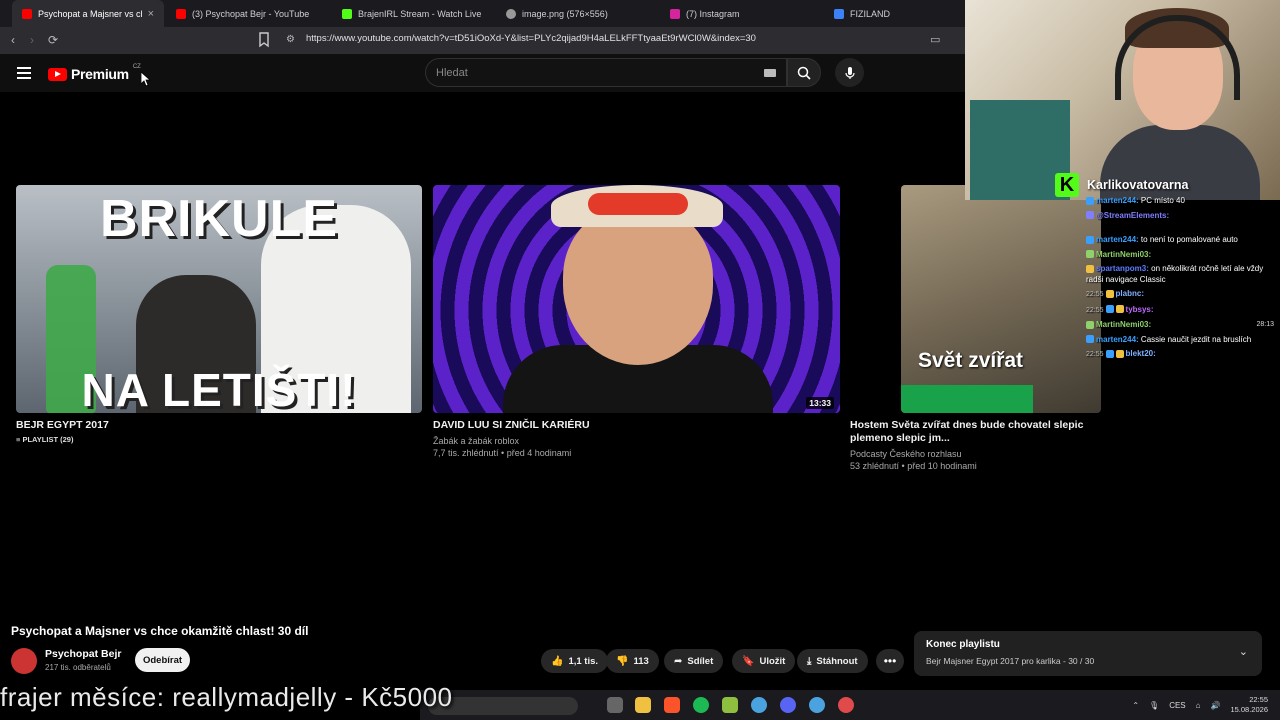 This screenshot has height=720, width=1280. What do you see at coordinates (935, 39) in the screenshot?
I see `cast-icon: ▭` at bounding box center [935, 39].